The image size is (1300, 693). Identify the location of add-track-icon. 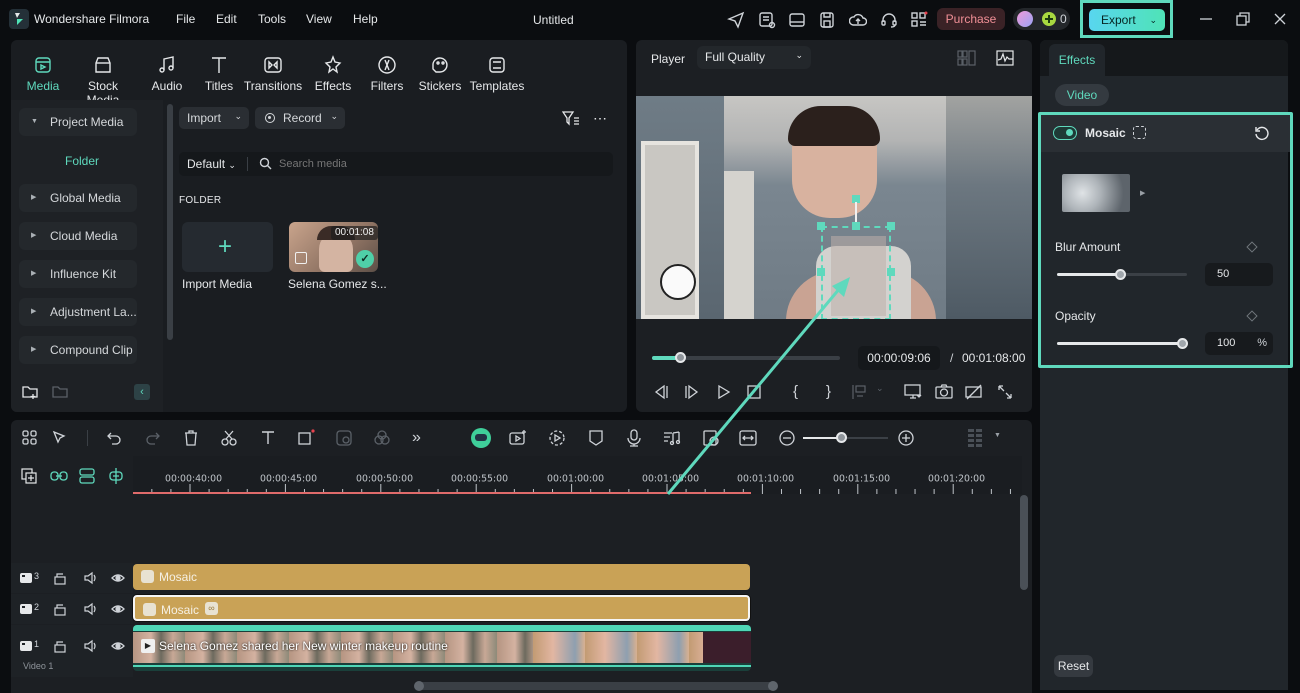
(29, 476).